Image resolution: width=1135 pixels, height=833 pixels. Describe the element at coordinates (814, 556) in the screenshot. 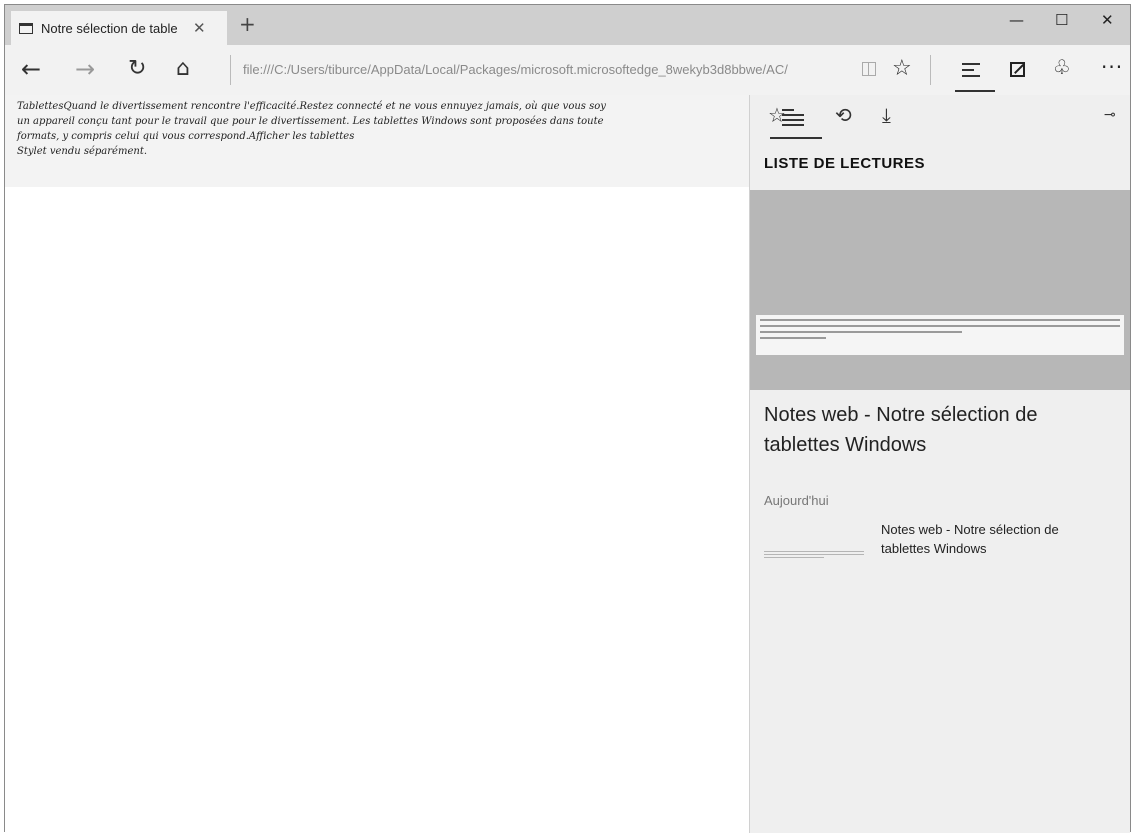

I see `list-item-thumbnail` at that location.